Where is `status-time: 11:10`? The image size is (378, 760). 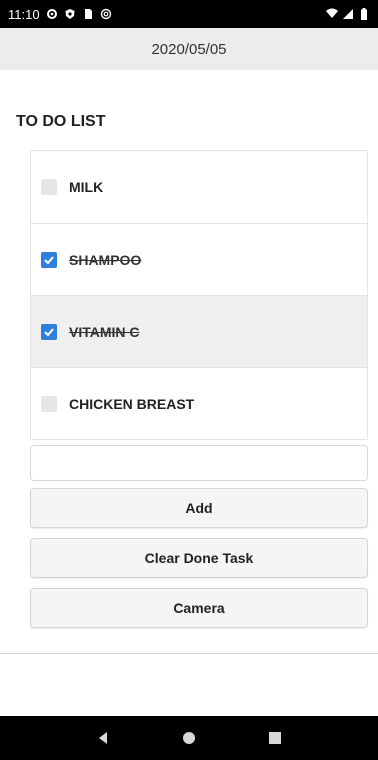 status-time: 11:10 is located at coordinates (24, 14).